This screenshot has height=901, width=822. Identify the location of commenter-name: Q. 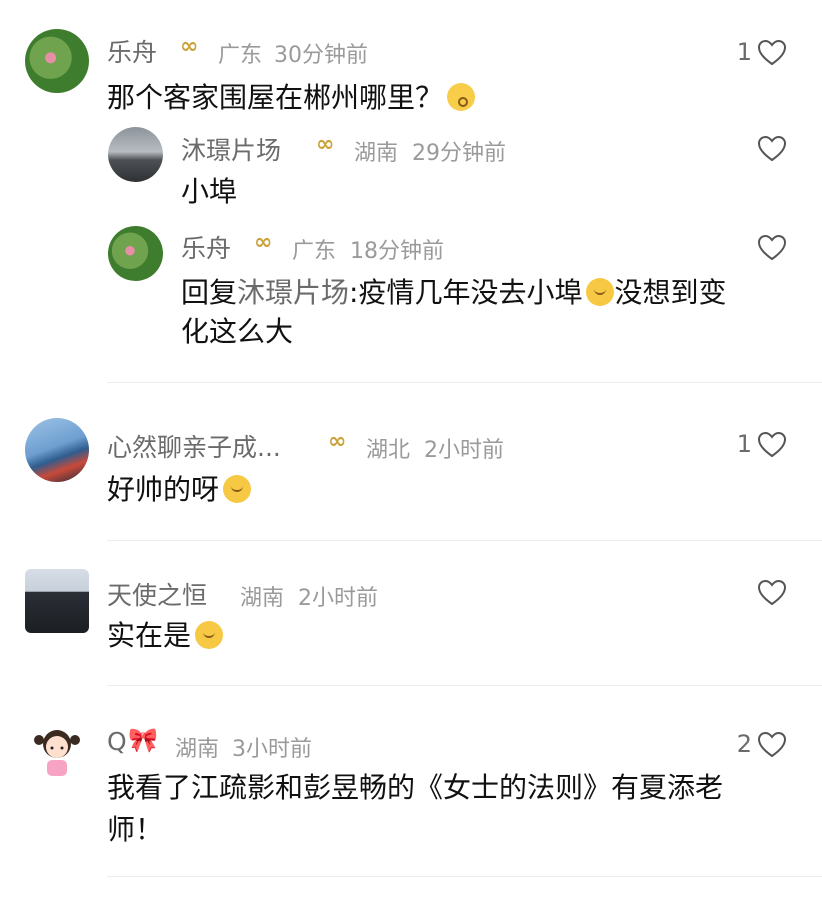
(117, 741).